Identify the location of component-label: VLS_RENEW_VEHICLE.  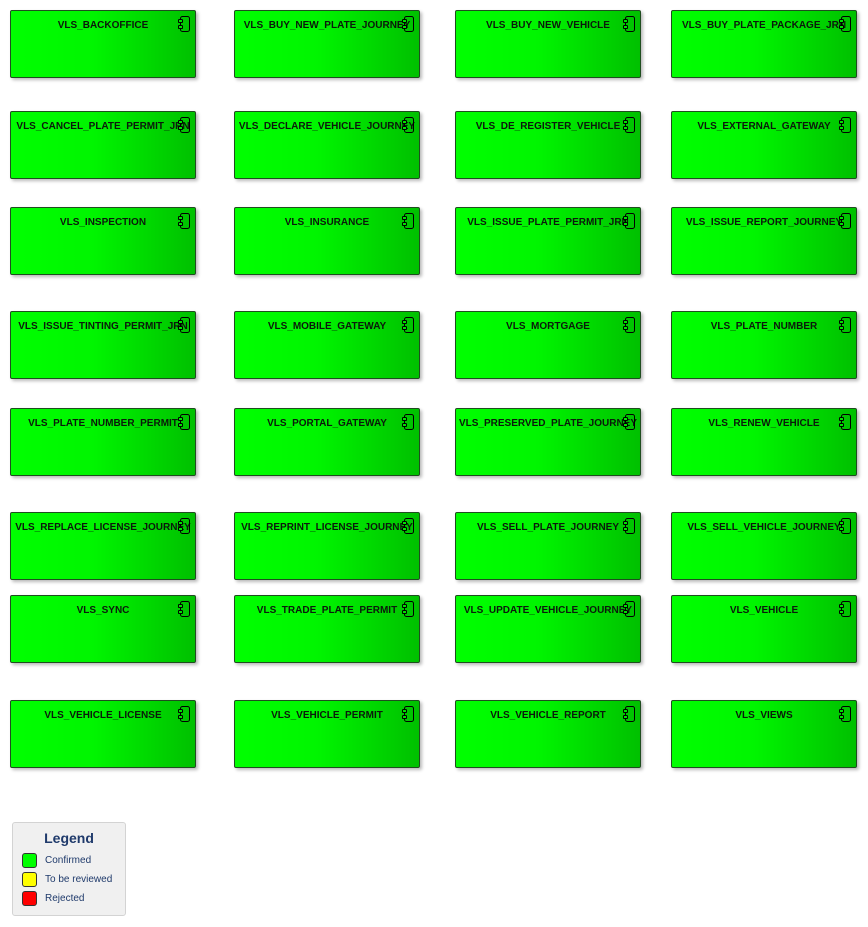
(764, 423).